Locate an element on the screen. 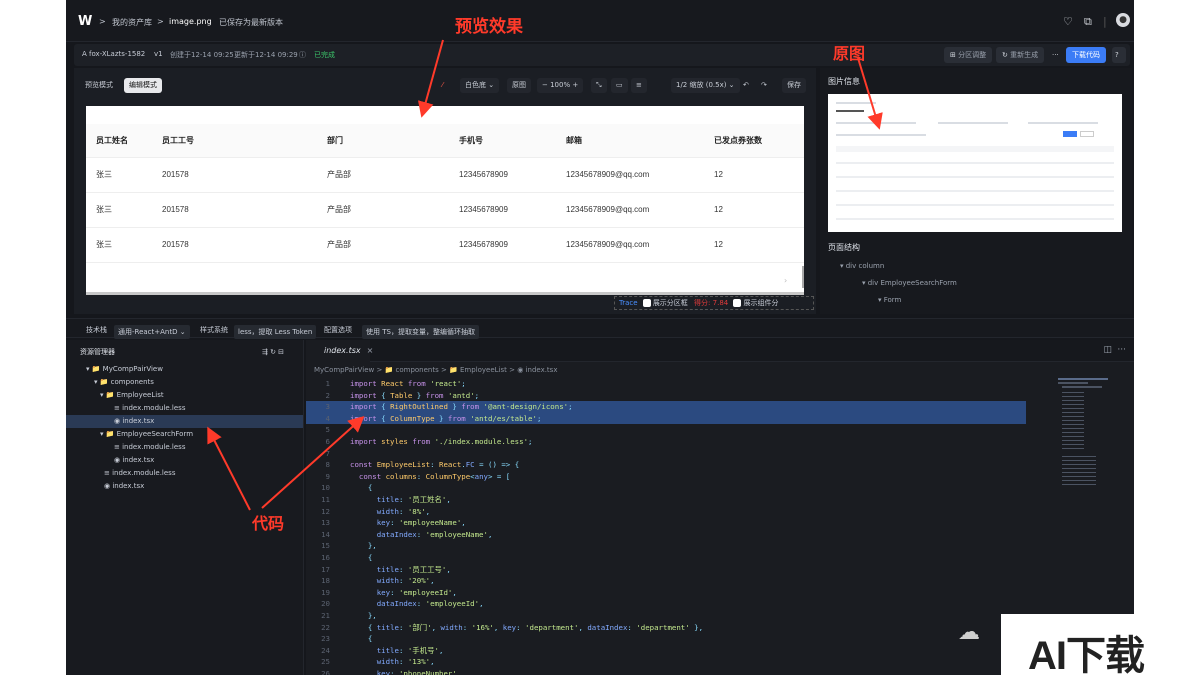  tree-node-column: ▾ div column is located at coordinates (862, 266).